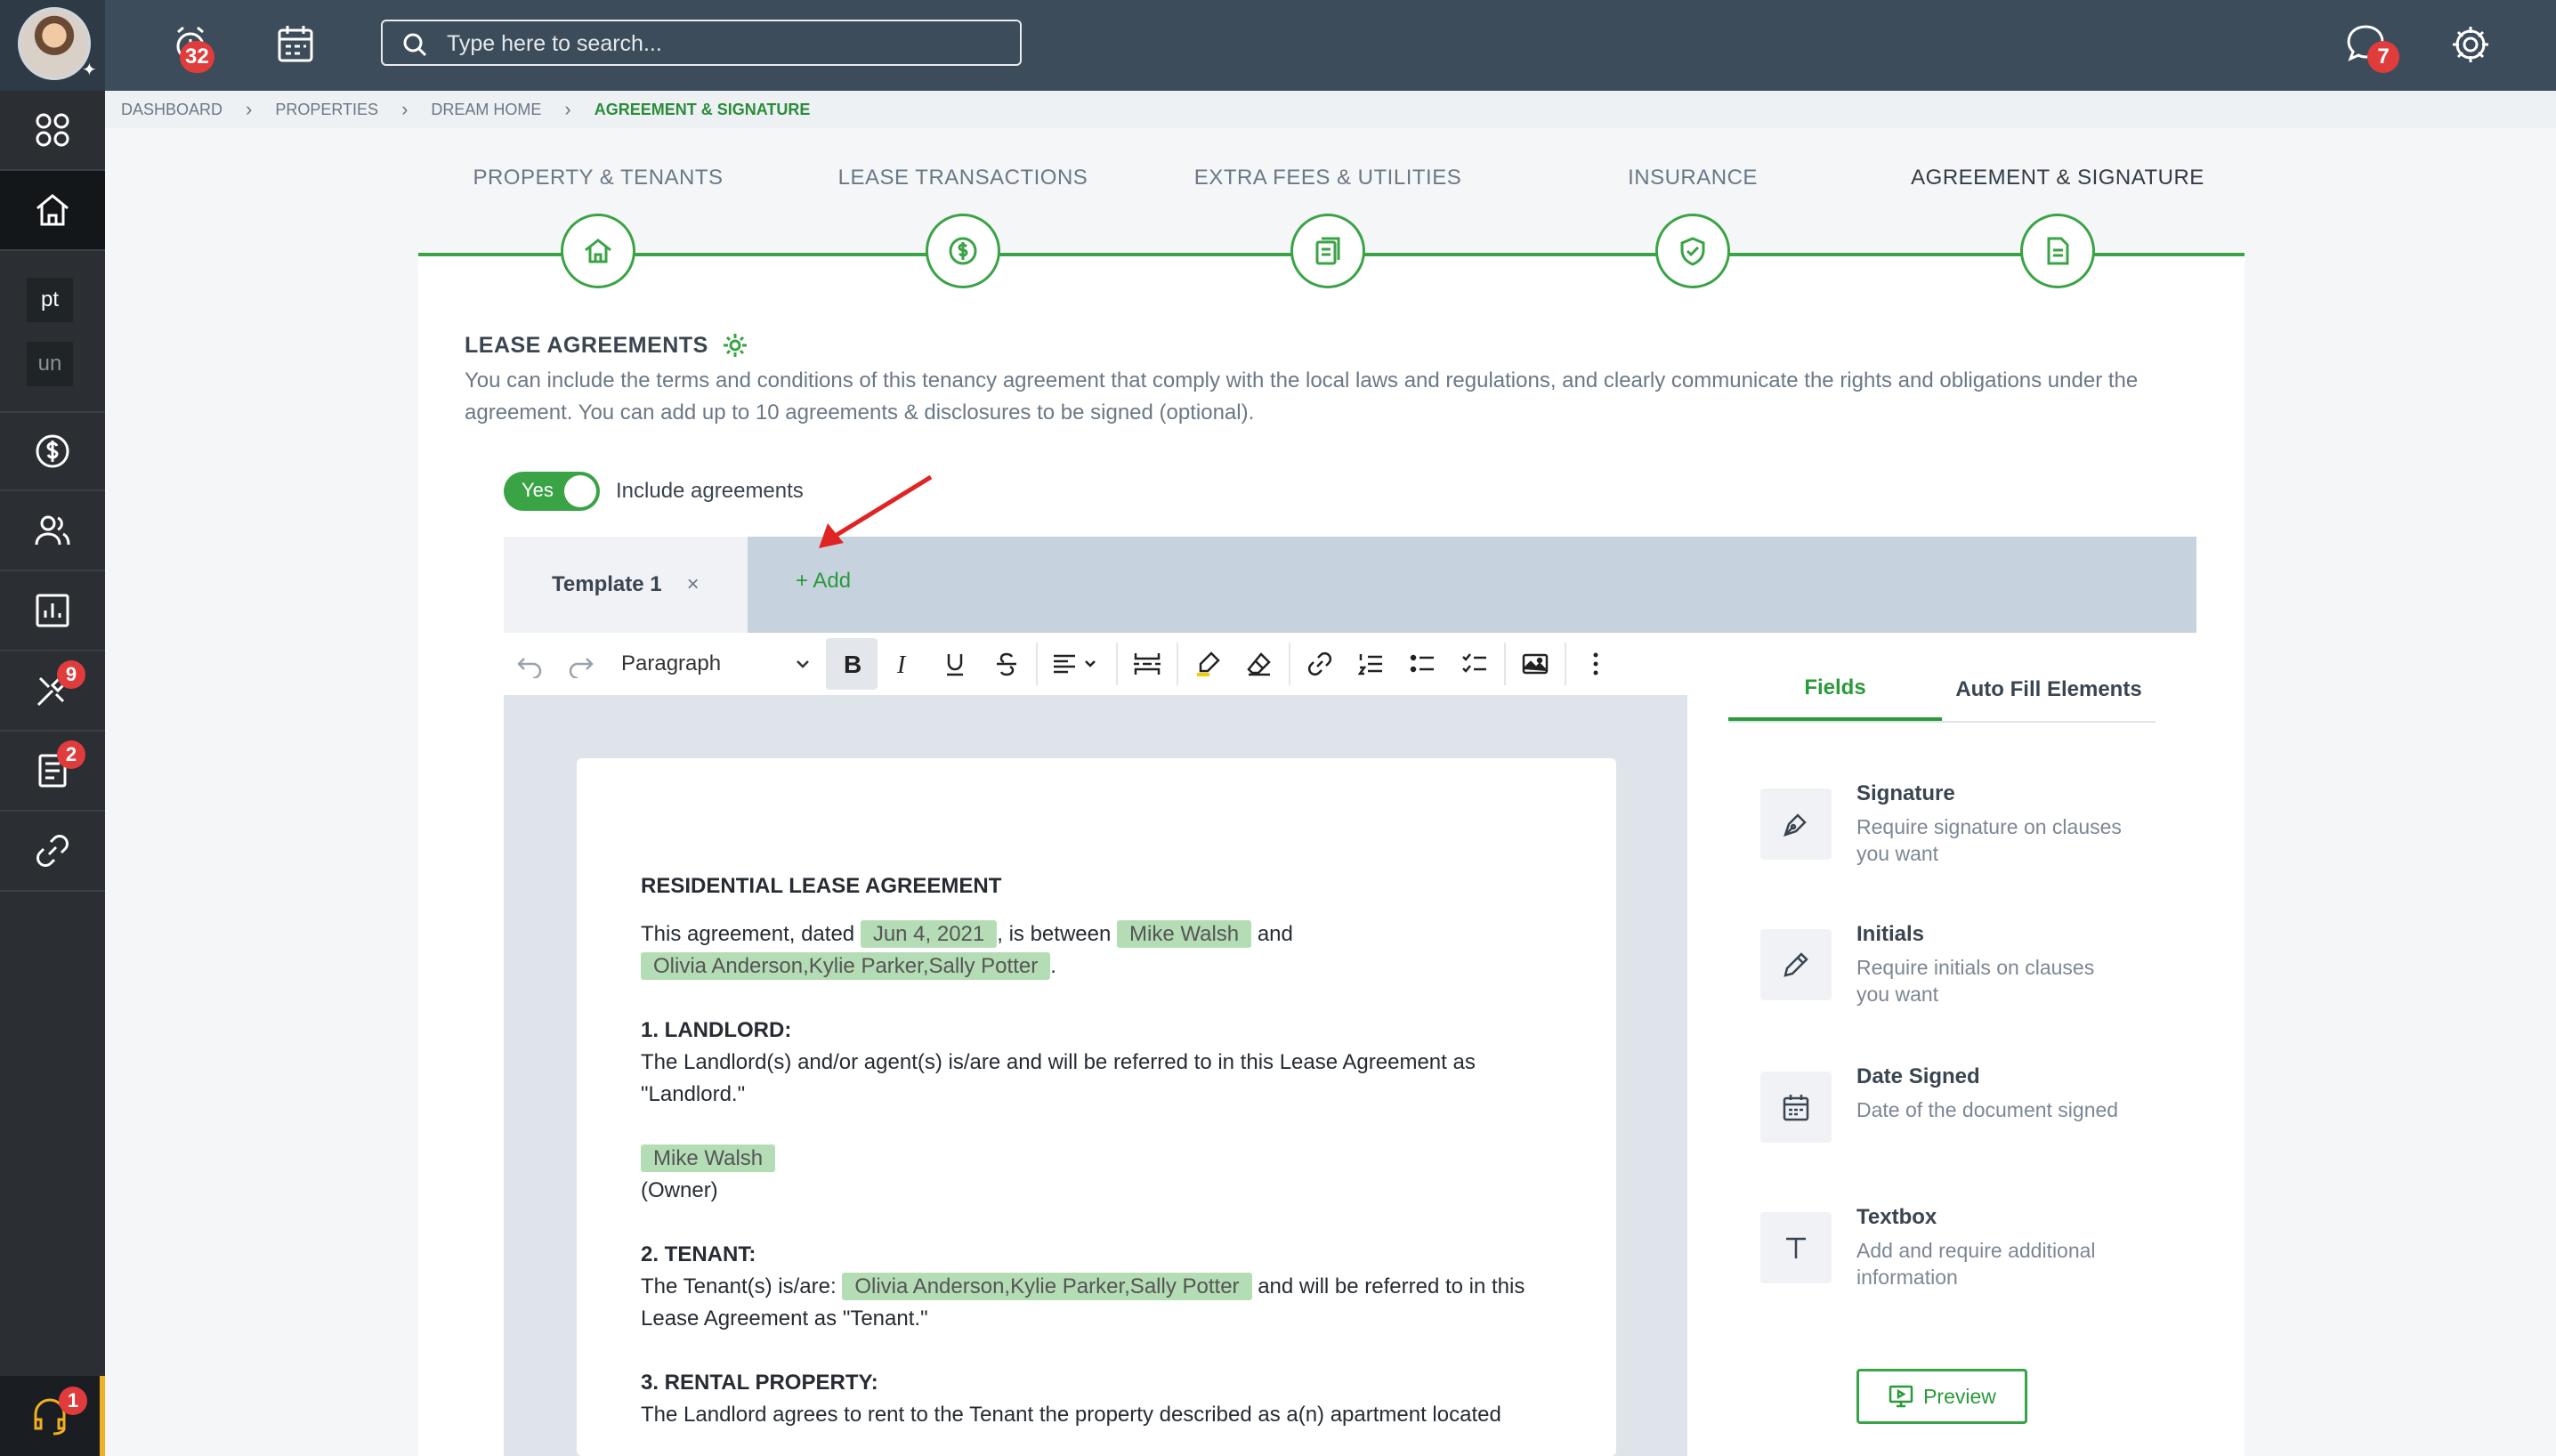  I want to click on landlord-role: (Owner), so click(679, 1190).